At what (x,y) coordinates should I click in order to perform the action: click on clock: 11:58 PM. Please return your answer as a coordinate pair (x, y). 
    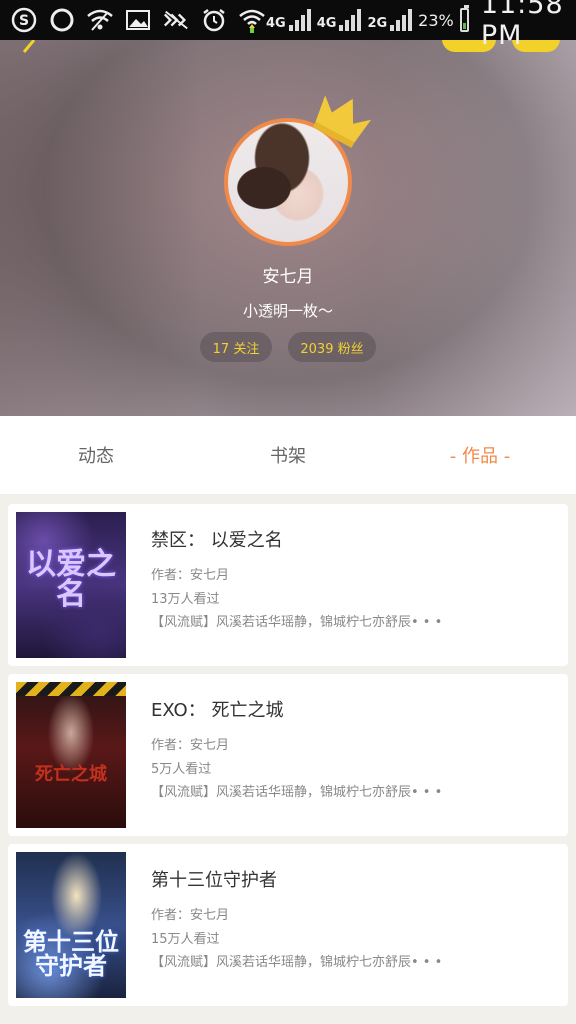
    Looking at the image, I should click on (522, 25).